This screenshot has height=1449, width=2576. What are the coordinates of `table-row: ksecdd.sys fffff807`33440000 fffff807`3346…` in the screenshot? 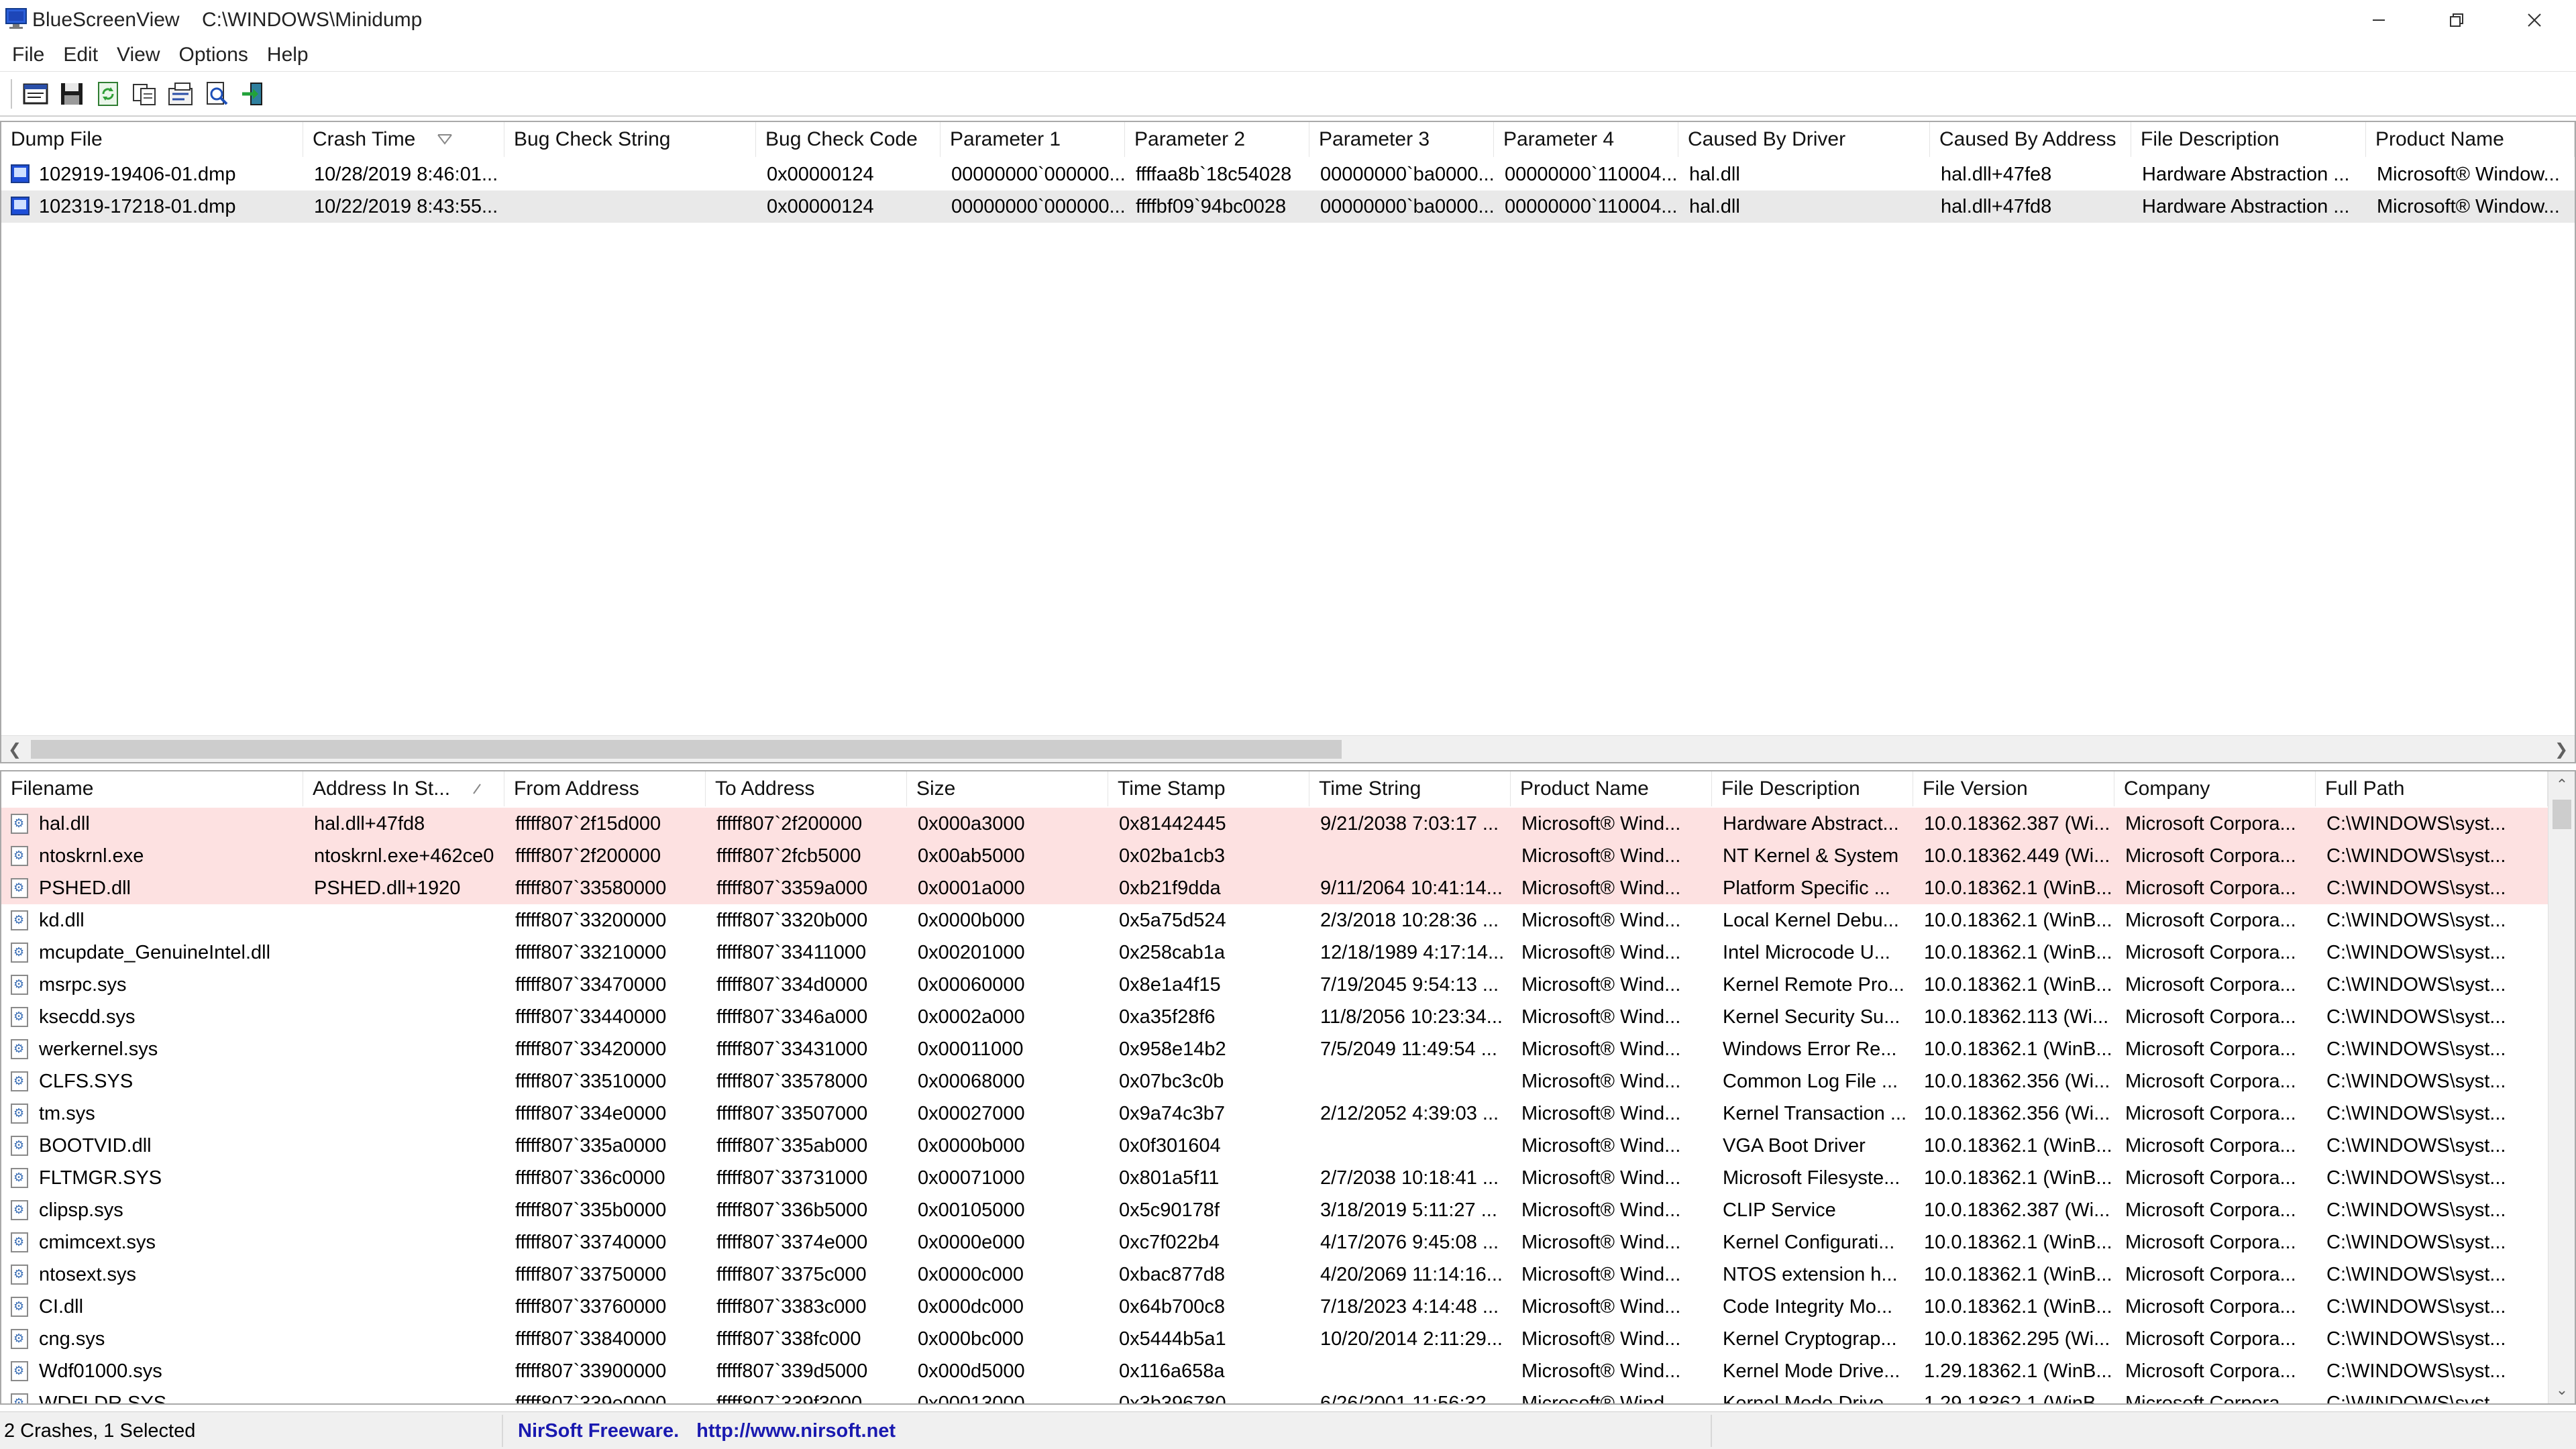 It's located at (1274, 1017).